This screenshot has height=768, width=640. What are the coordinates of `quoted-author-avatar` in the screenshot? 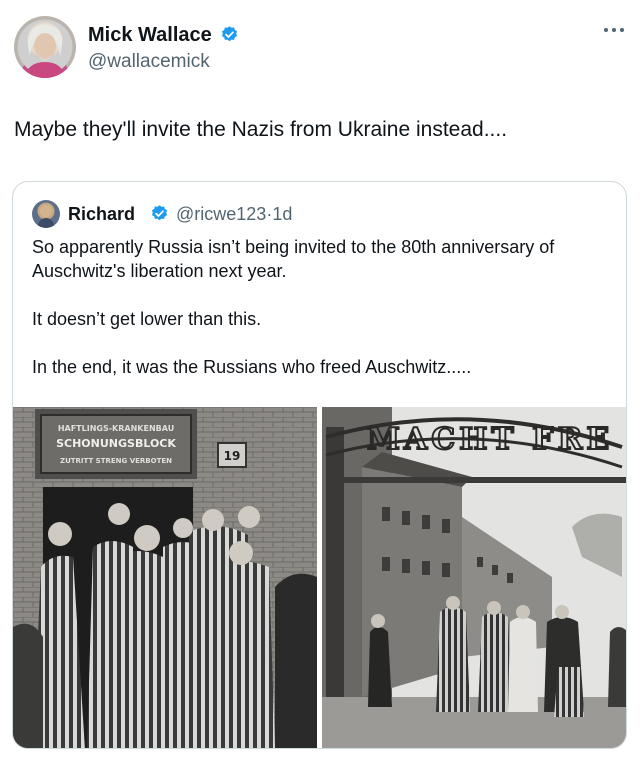 It's located at (46, 214).